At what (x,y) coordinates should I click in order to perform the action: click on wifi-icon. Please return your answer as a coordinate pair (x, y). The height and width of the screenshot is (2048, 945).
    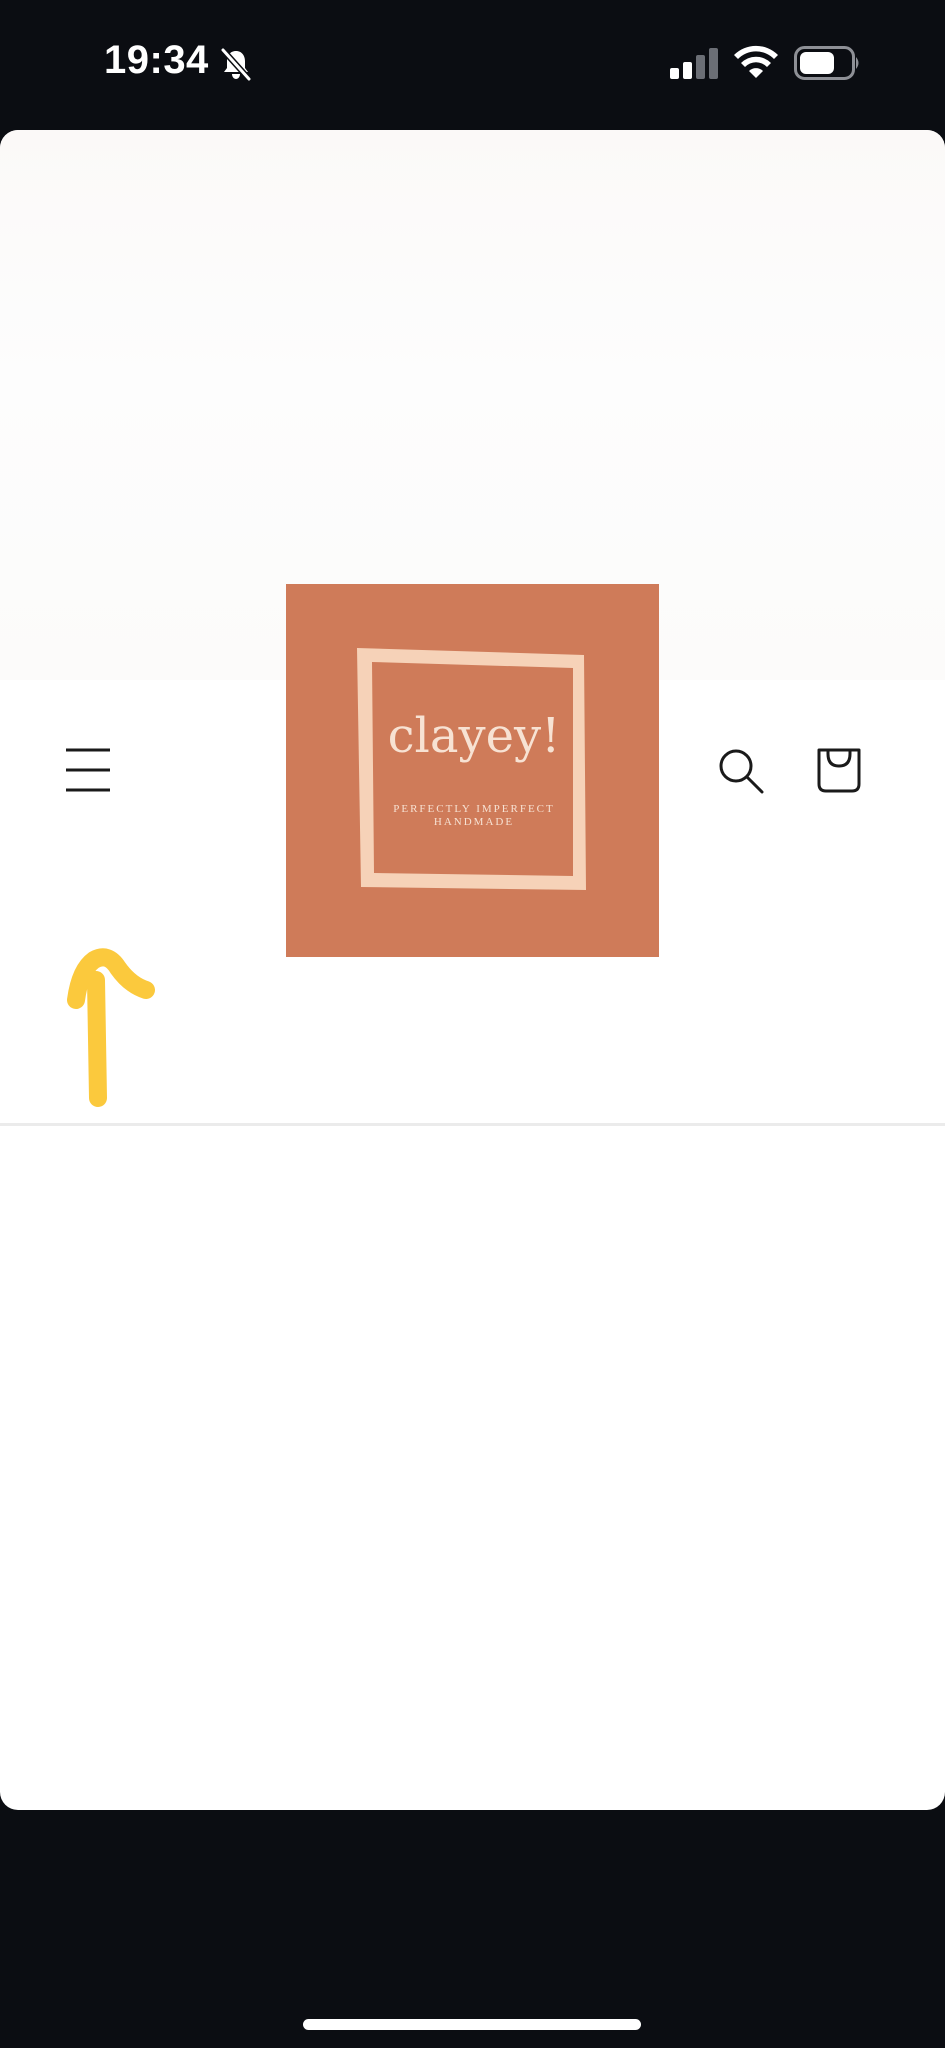
    Looking at the image, I should click on (756, 61).